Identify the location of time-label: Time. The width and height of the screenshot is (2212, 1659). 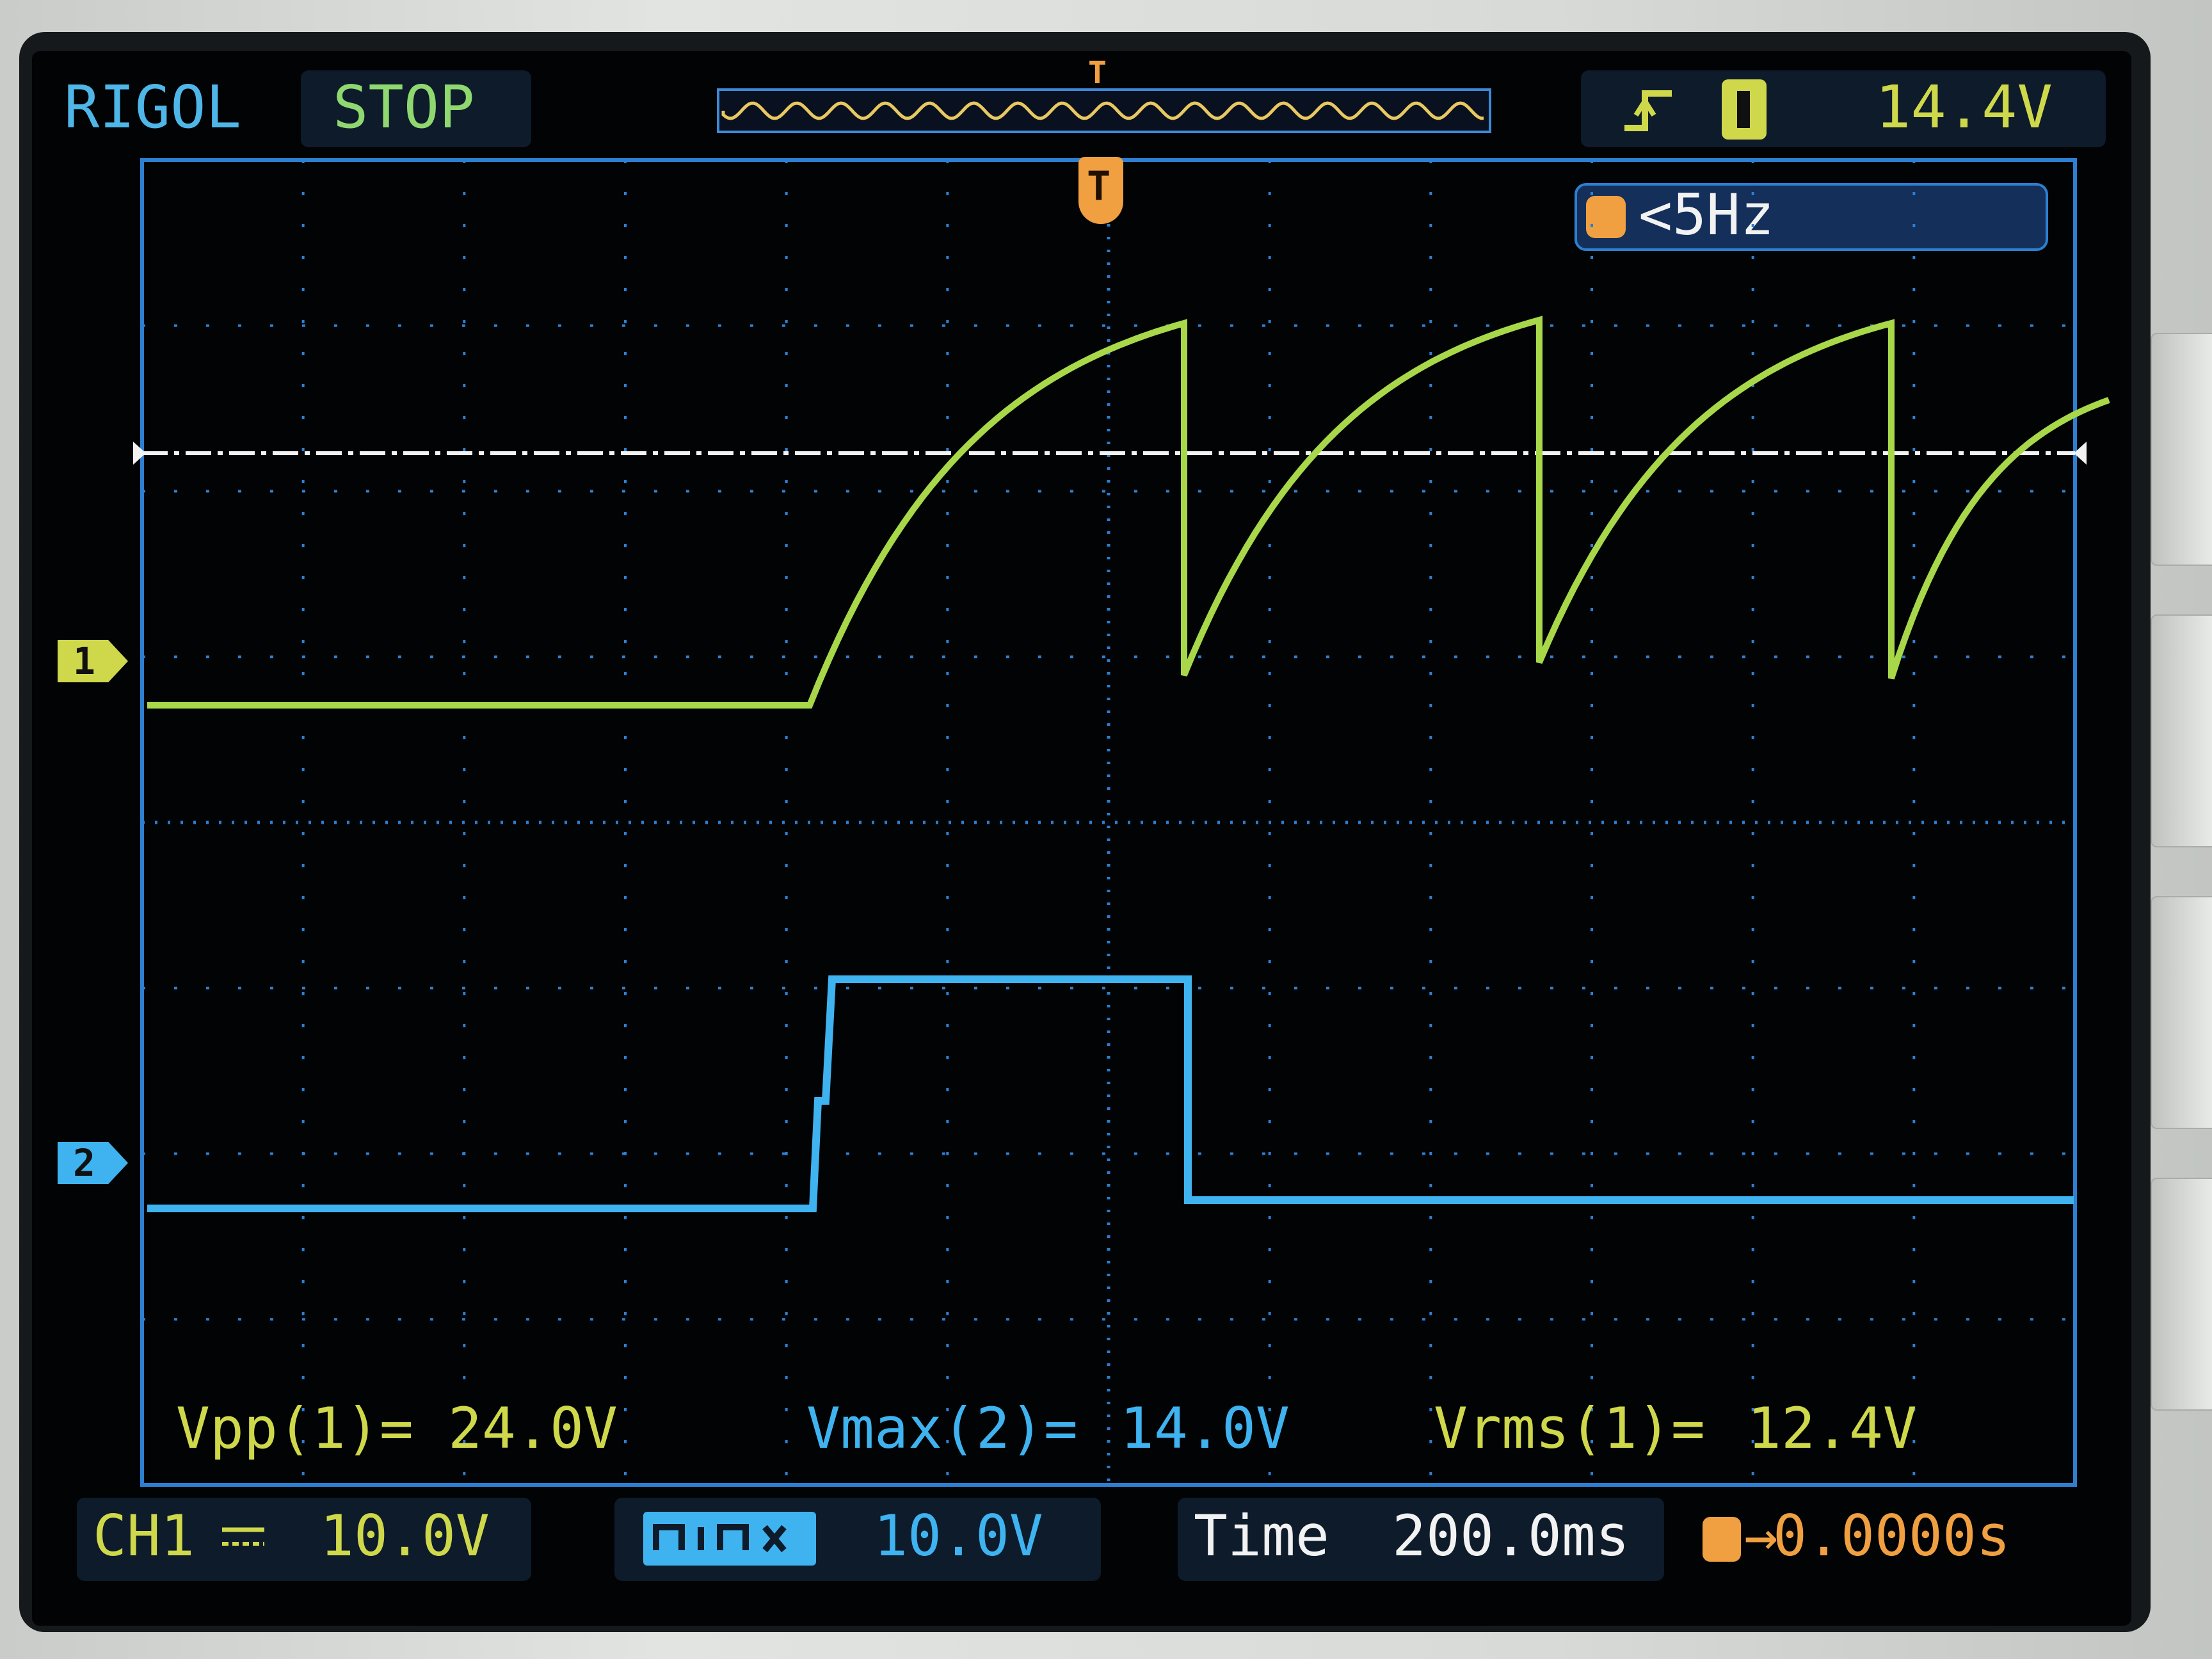
(1261, 1536).